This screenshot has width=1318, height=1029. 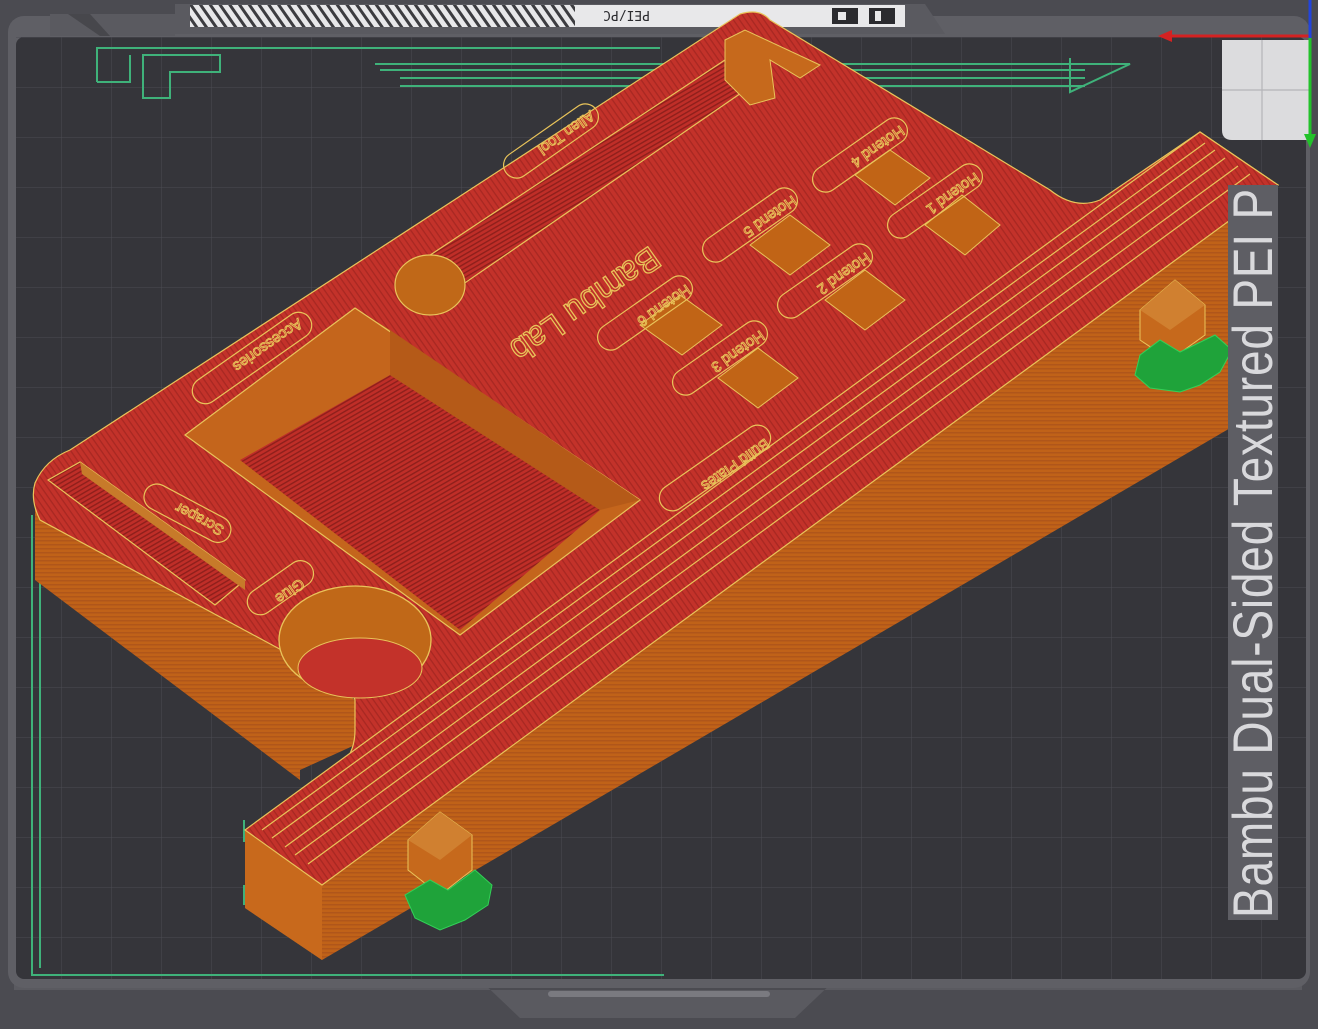 I want to click on glue-hole-floor, so click(x=360, y=668).